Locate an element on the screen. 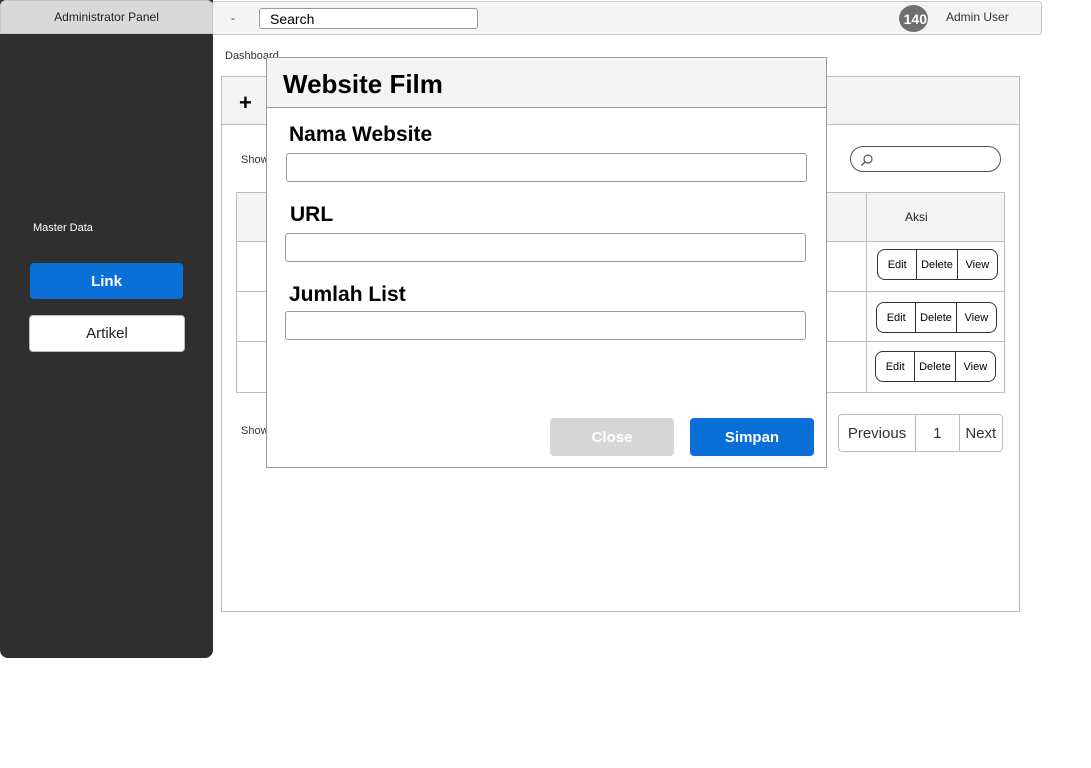 The width and height of the screenshot is (1091, 768). jumlah-list-input is located at coordinates (545, 325).